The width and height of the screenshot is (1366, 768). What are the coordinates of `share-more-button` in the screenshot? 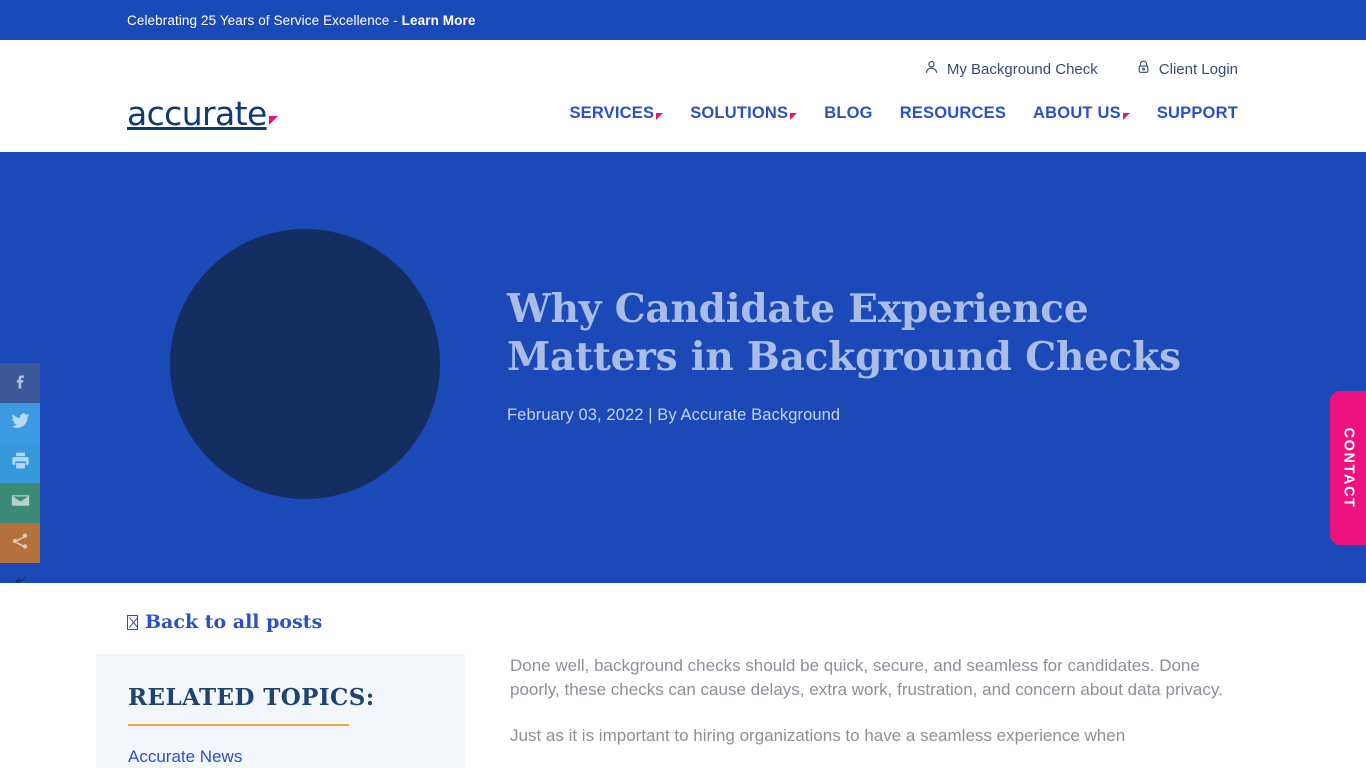 It's located at (20, 543).